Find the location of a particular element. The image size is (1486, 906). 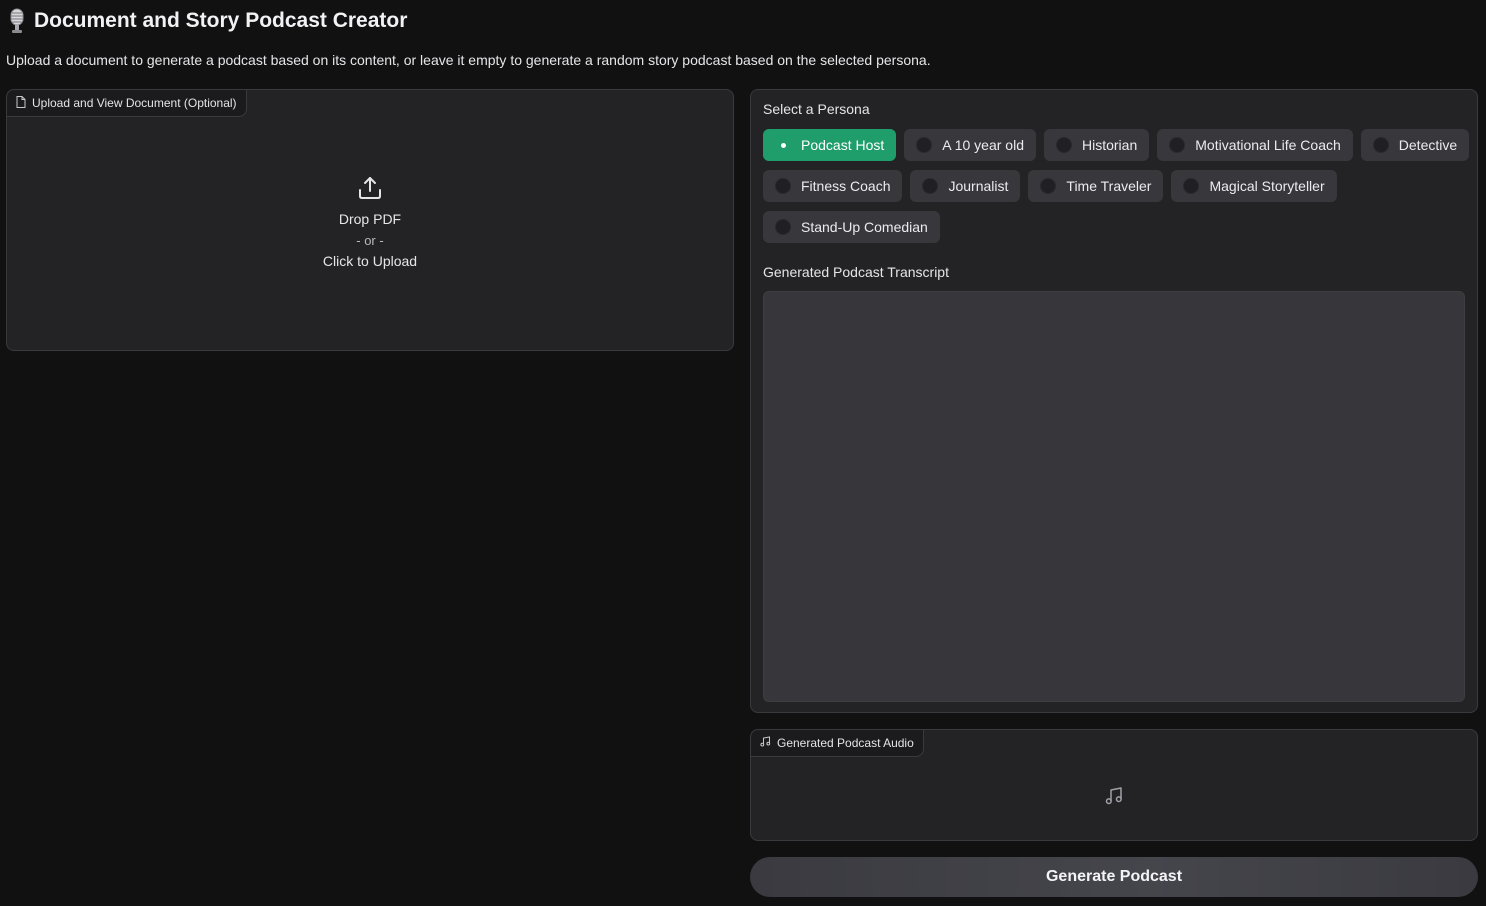

persona-label: Select a Persona is located at coordinates (816, 109).